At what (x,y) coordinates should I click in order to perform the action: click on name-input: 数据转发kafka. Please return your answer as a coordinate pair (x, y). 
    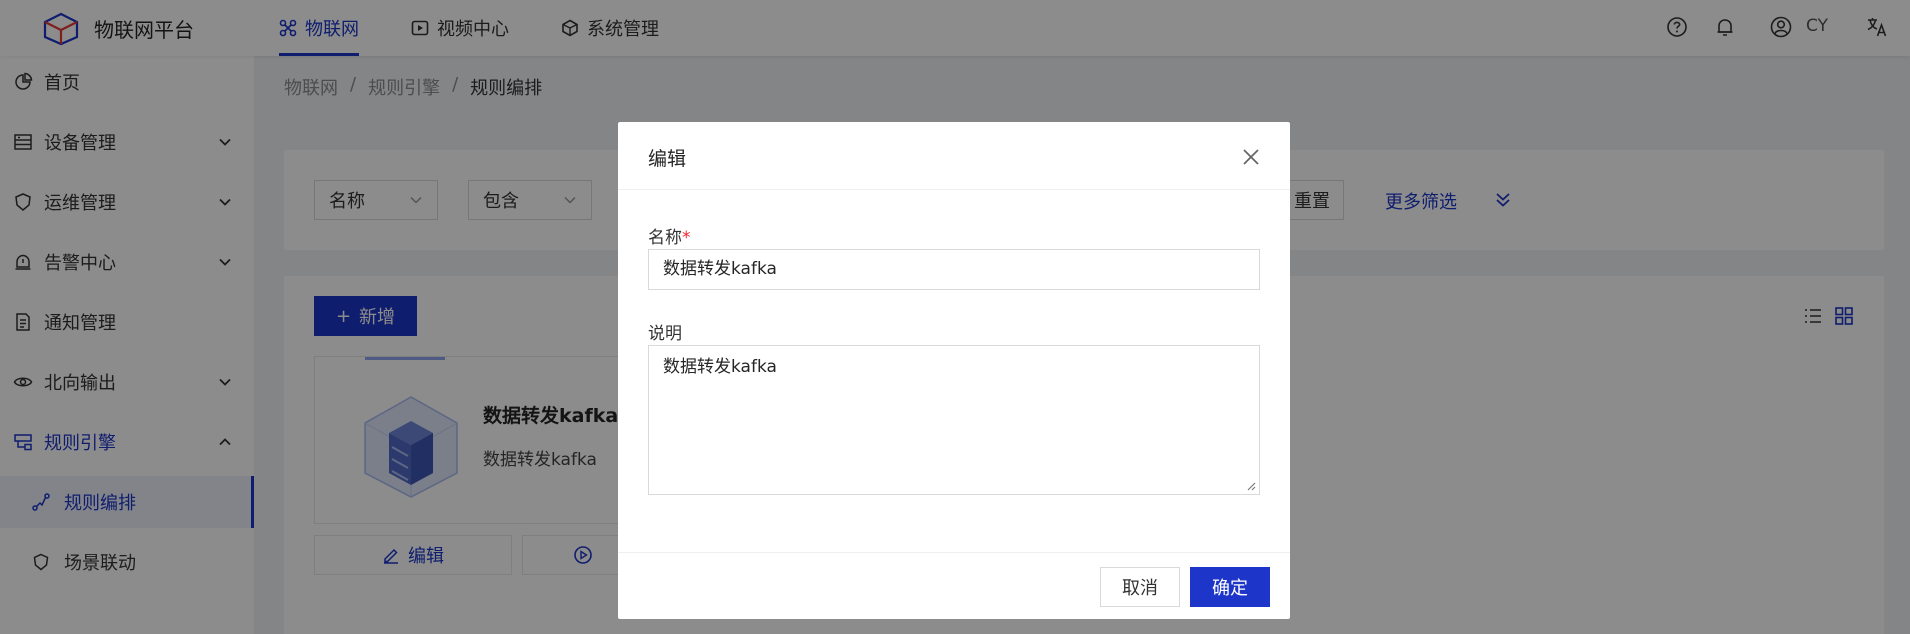
    Looking at the image, I should click on (954, 269).